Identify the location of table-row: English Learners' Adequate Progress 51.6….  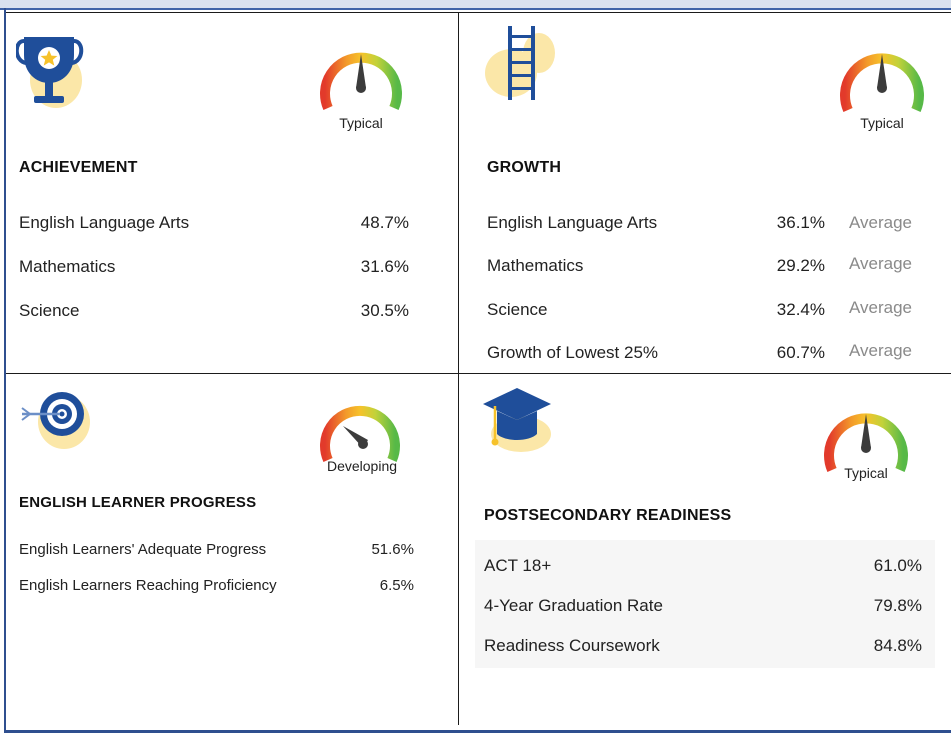
(216, 553).